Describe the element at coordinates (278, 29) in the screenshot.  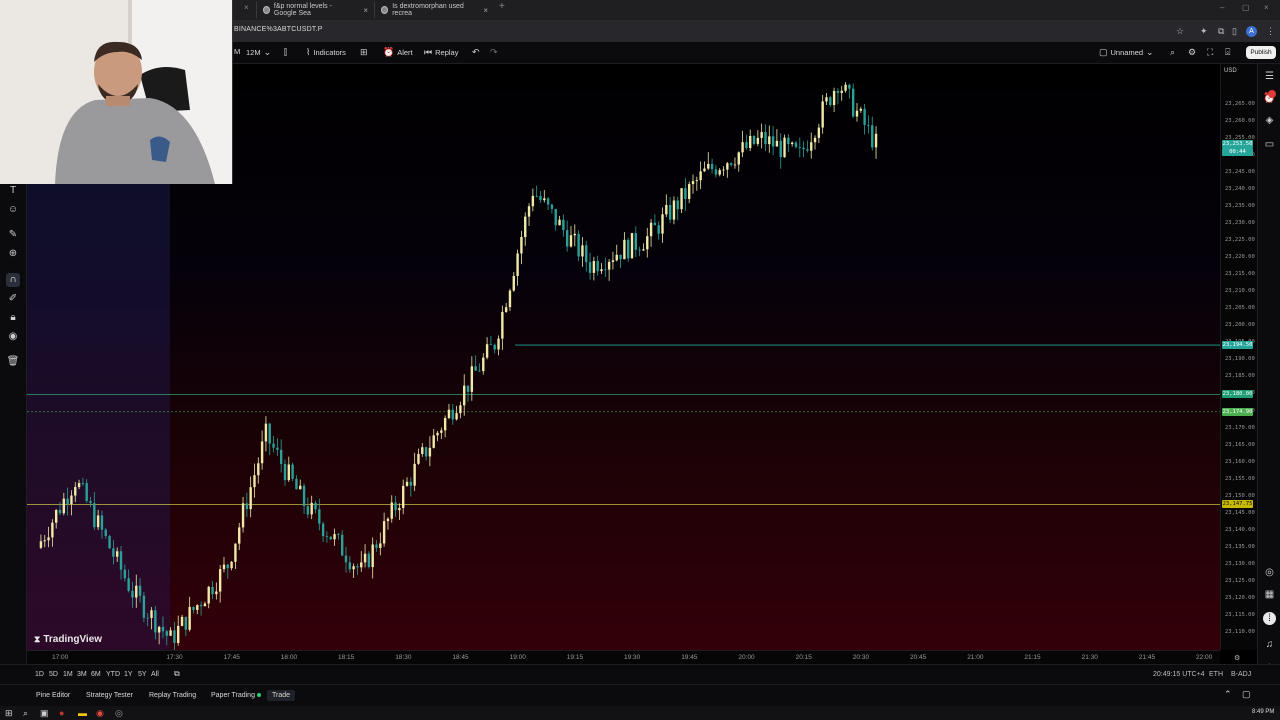
I see `url-field: BINANCE%3ABTCUSDT.P` at that location.